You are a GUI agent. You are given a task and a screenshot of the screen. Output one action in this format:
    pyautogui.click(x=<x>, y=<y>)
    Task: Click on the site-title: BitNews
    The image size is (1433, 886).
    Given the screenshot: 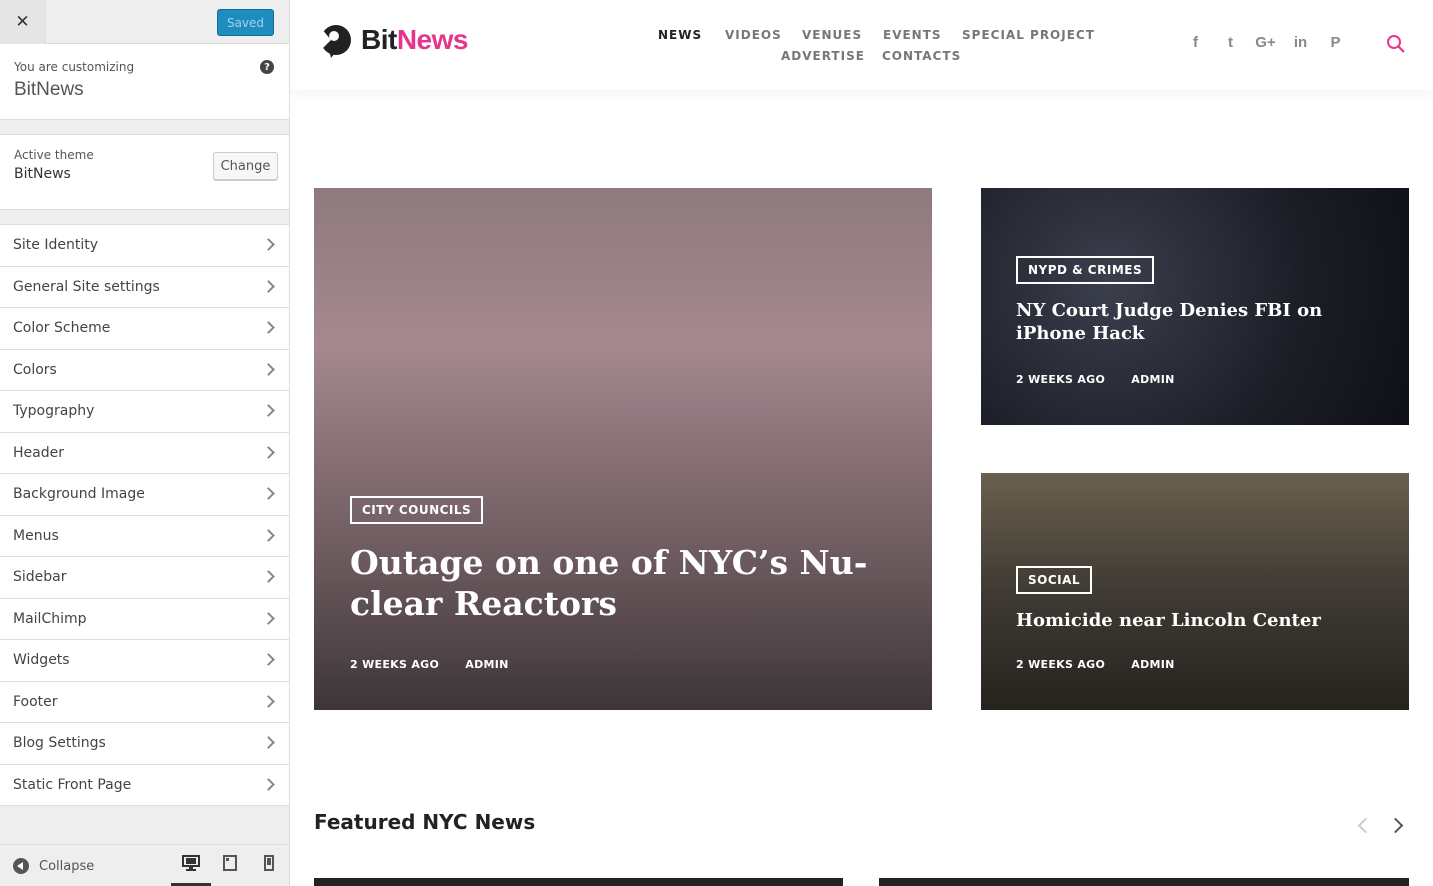 What is the action you would take?
    pyautogui.click(x=49, y=89)
    